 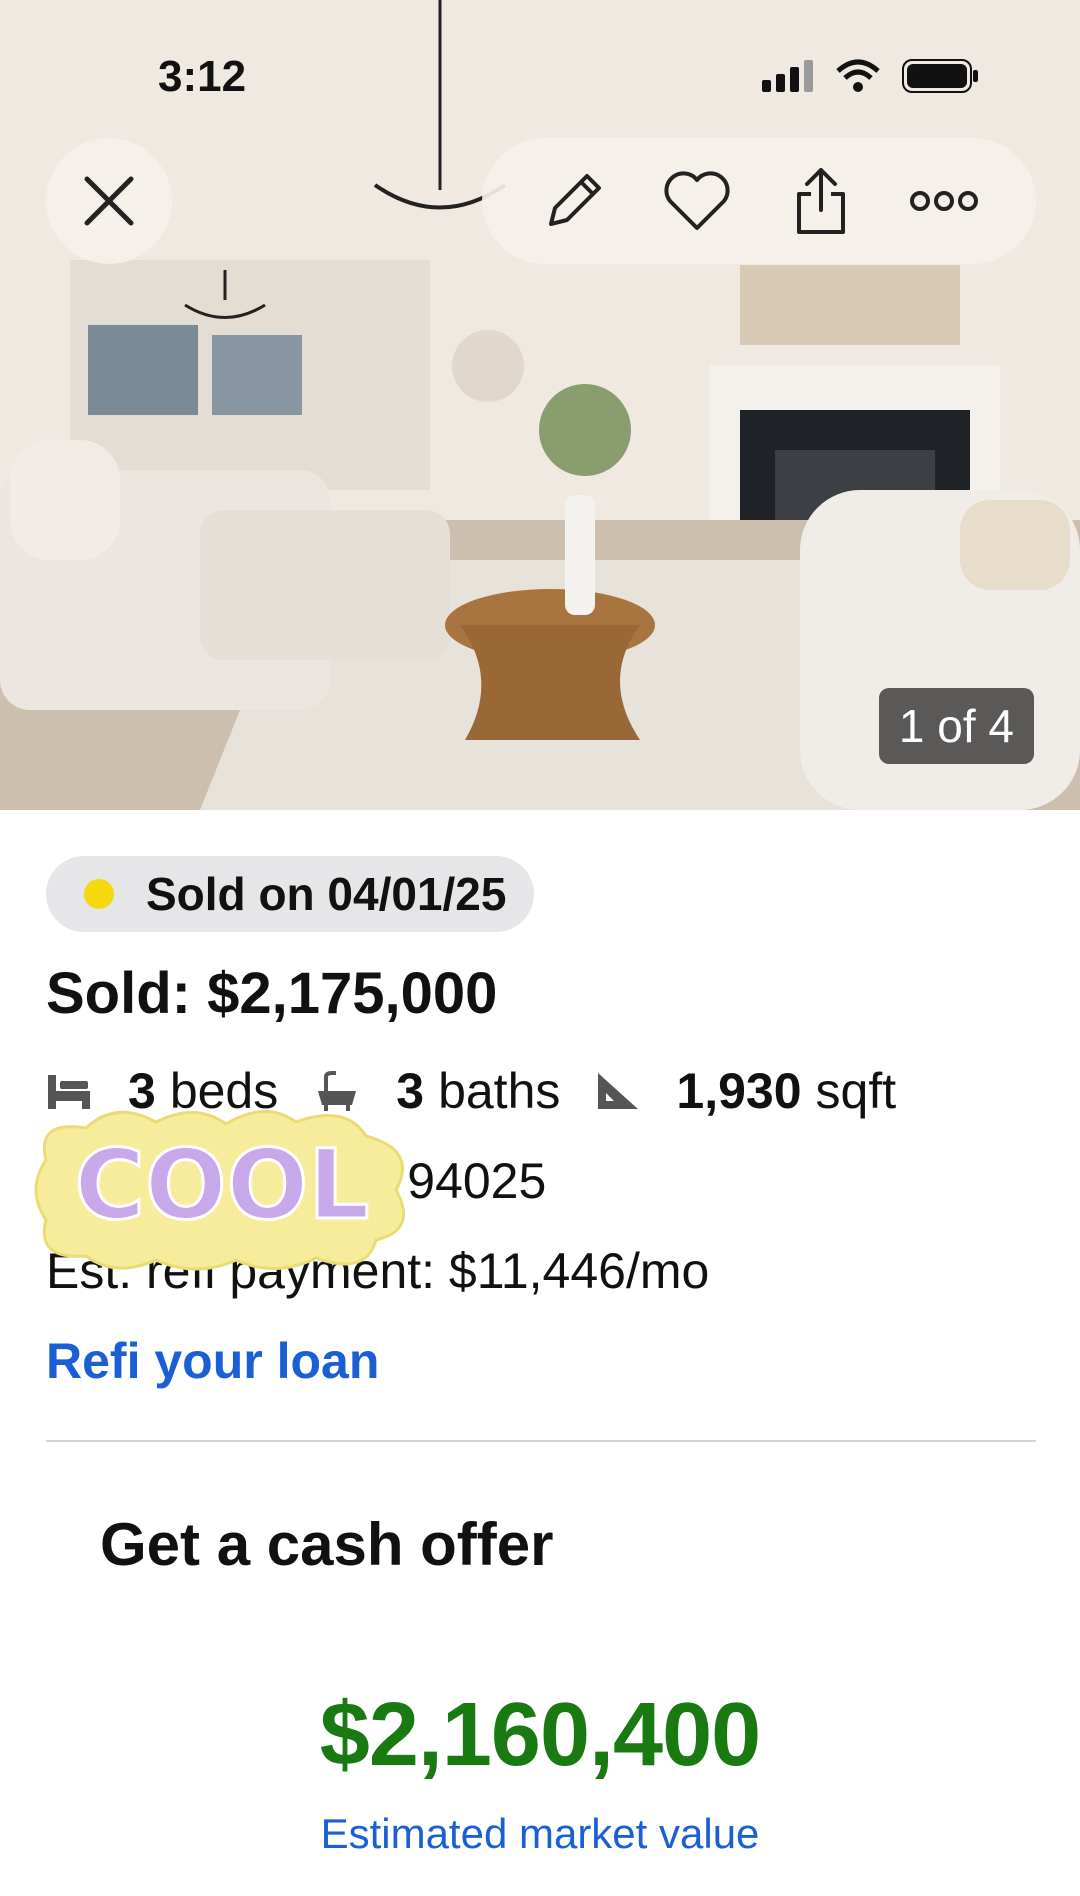 I want to click on share-button, so click(x=821, y=201).